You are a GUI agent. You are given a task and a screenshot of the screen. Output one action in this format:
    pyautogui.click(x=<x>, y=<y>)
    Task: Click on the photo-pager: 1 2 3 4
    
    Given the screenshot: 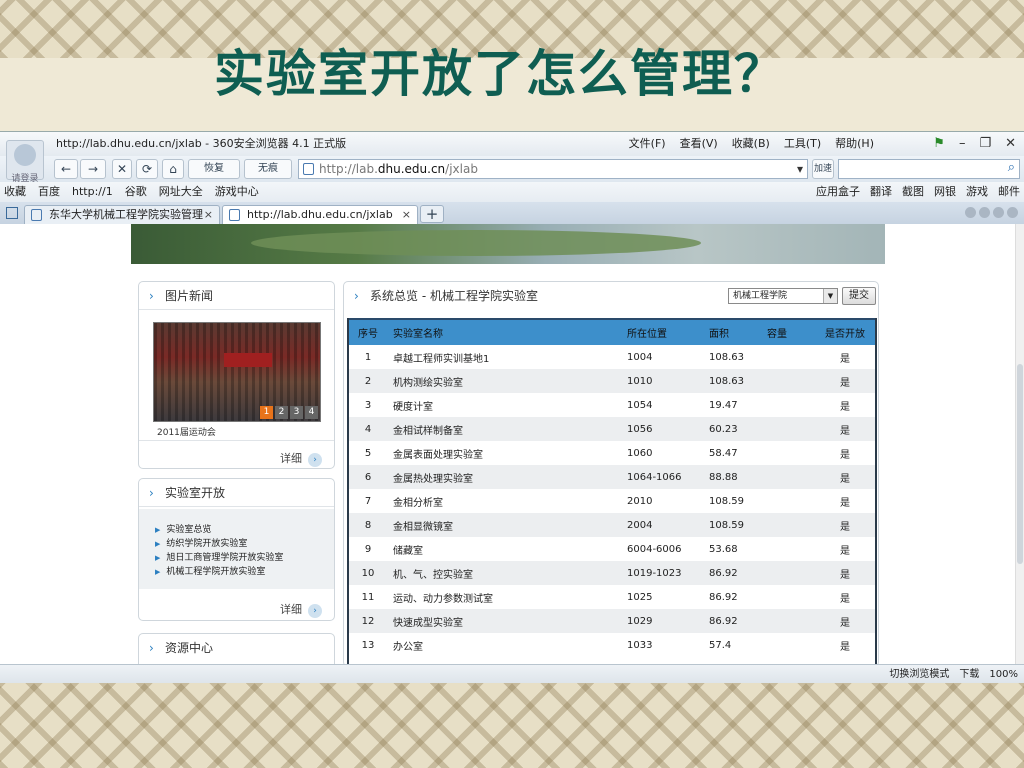 What is the action you would take?
    pyautogui.click(x=289, y=412)
    